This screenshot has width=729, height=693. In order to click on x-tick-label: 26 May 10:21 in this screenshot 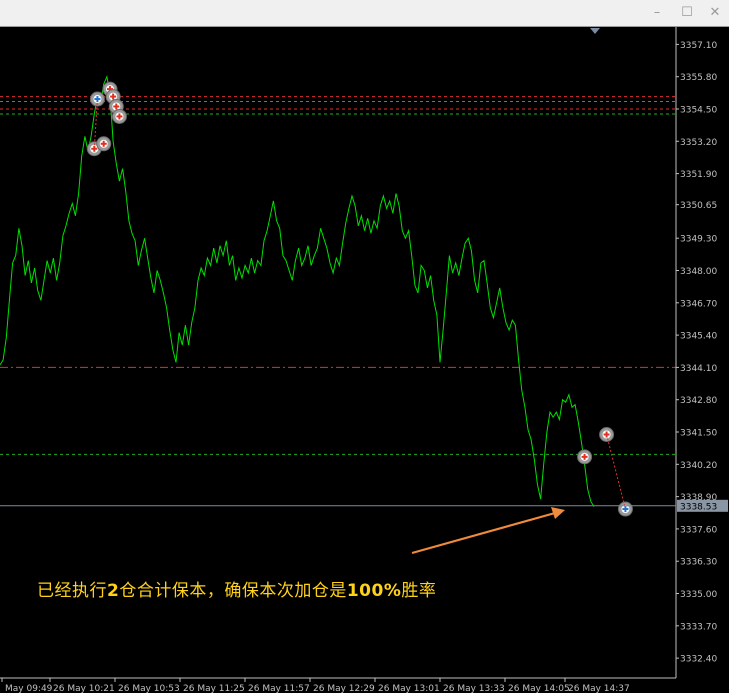, I will do `click(84, 688)`.